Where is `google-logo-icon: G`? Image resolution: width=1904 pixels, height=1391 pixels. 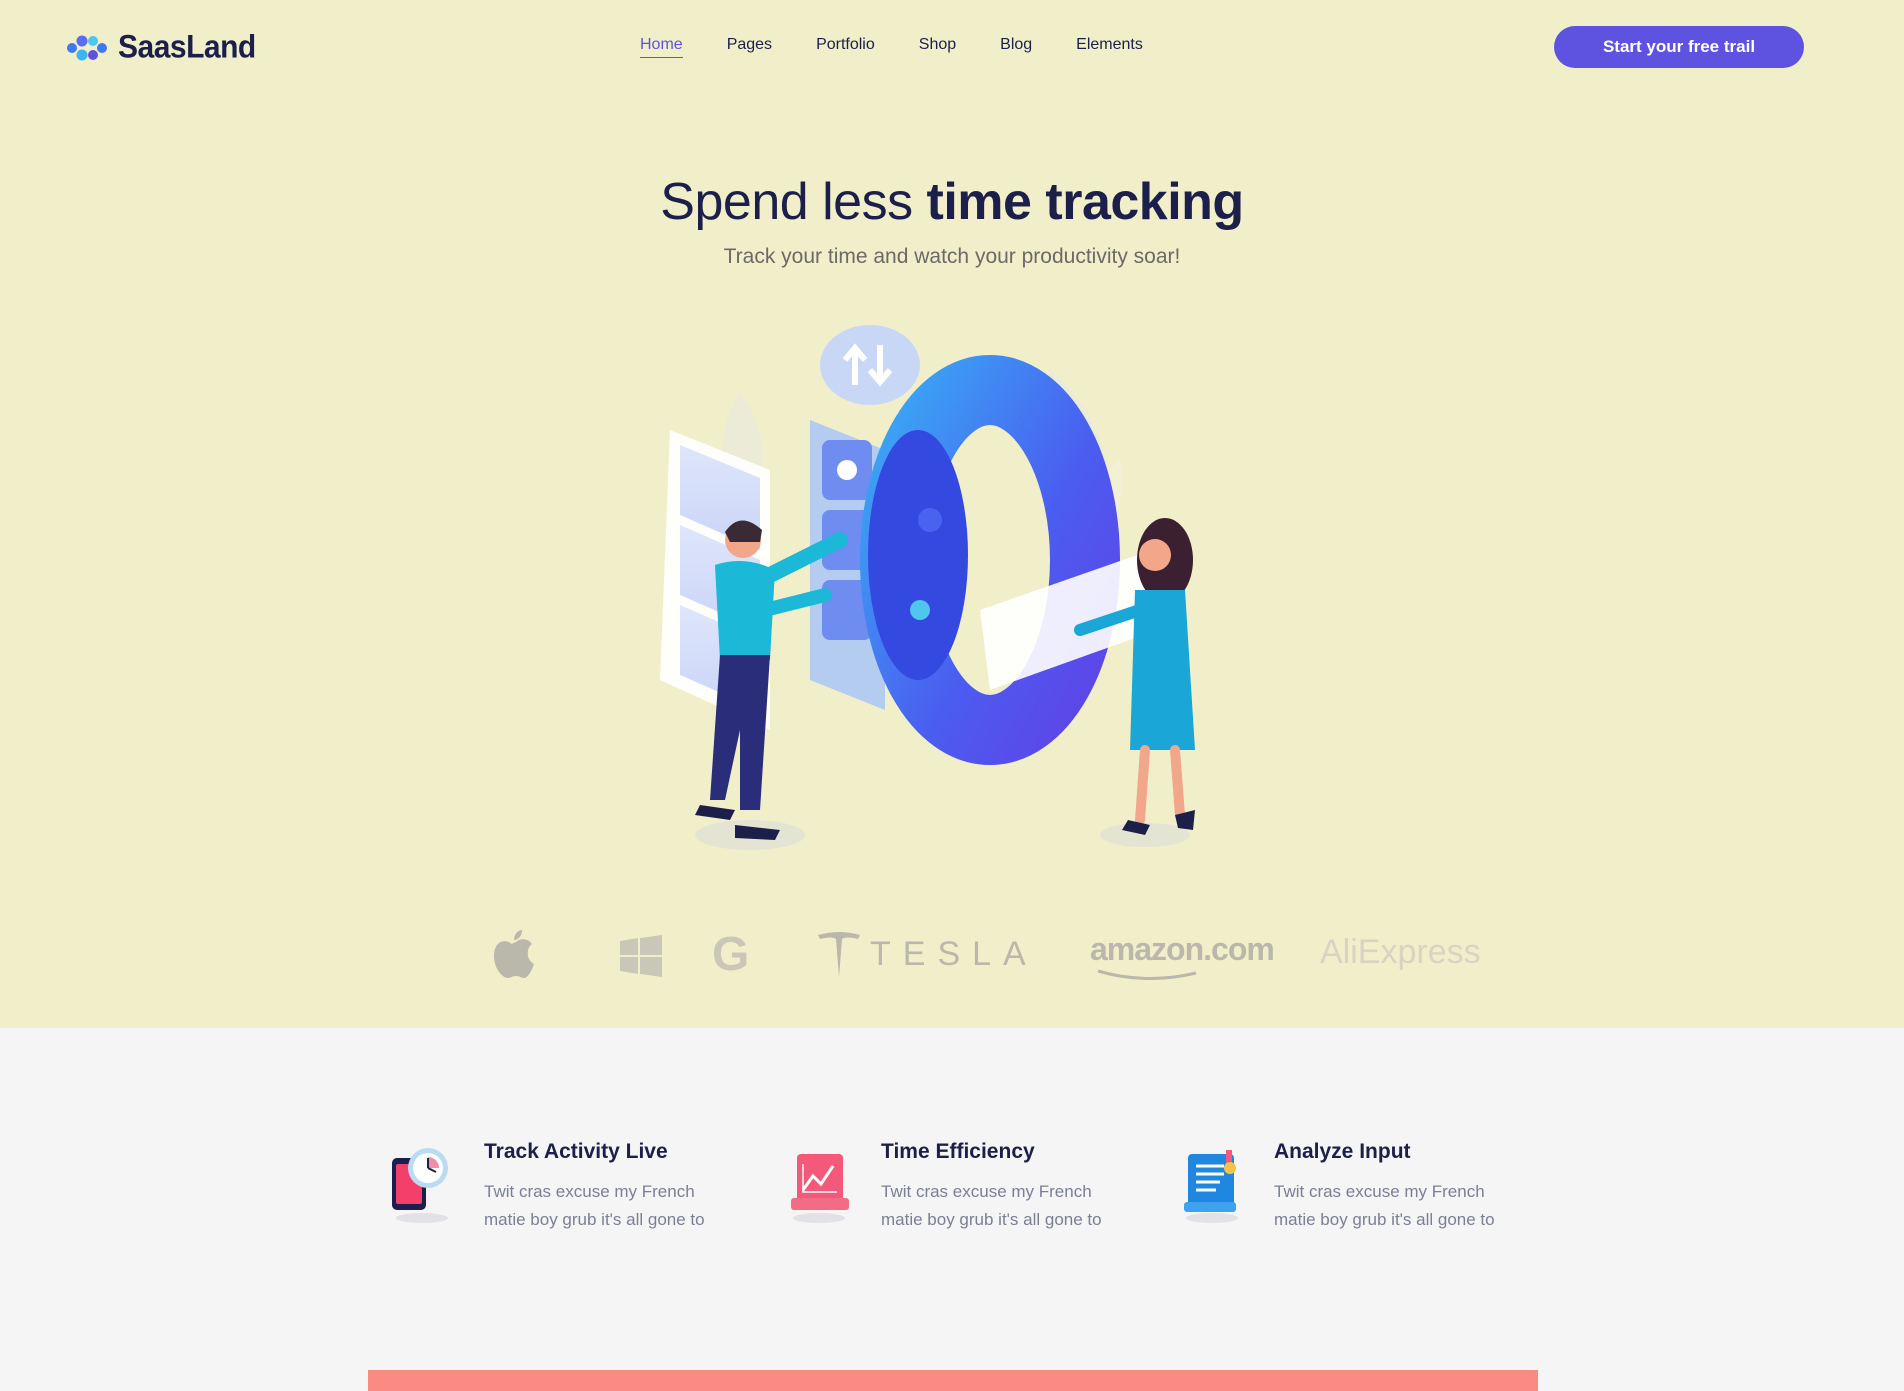 google-logo-icon: G is located at coordinates (731, 954).